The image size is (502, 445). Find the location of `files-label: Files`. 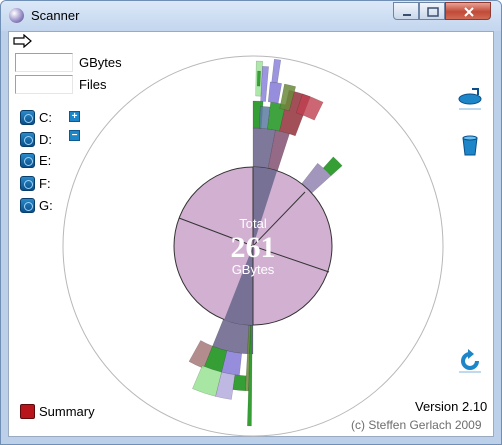

files-label: Files is located at coordinates (93, 84).